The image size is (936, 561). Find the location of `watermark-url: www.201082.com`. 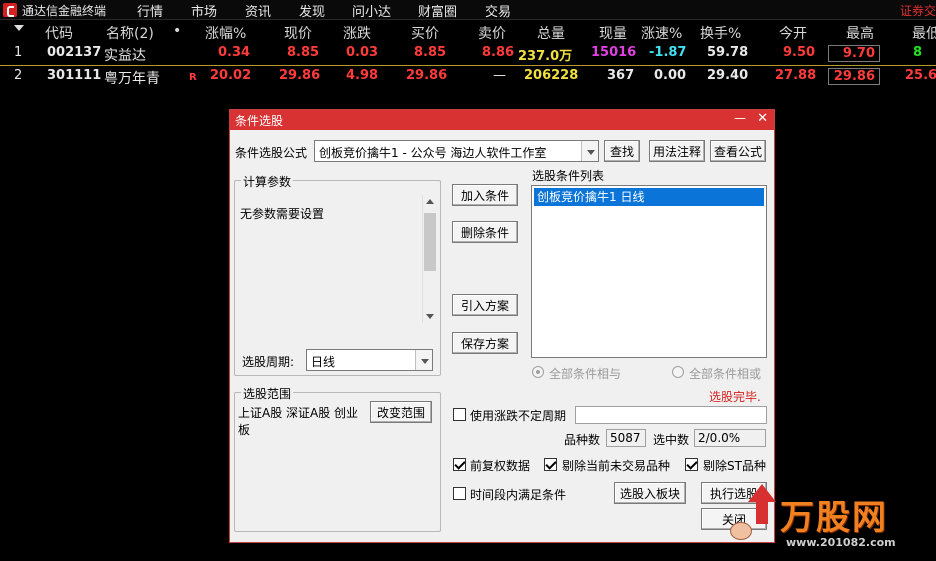

watermark-url: www.201082.com is located at coordinates (841, 542).